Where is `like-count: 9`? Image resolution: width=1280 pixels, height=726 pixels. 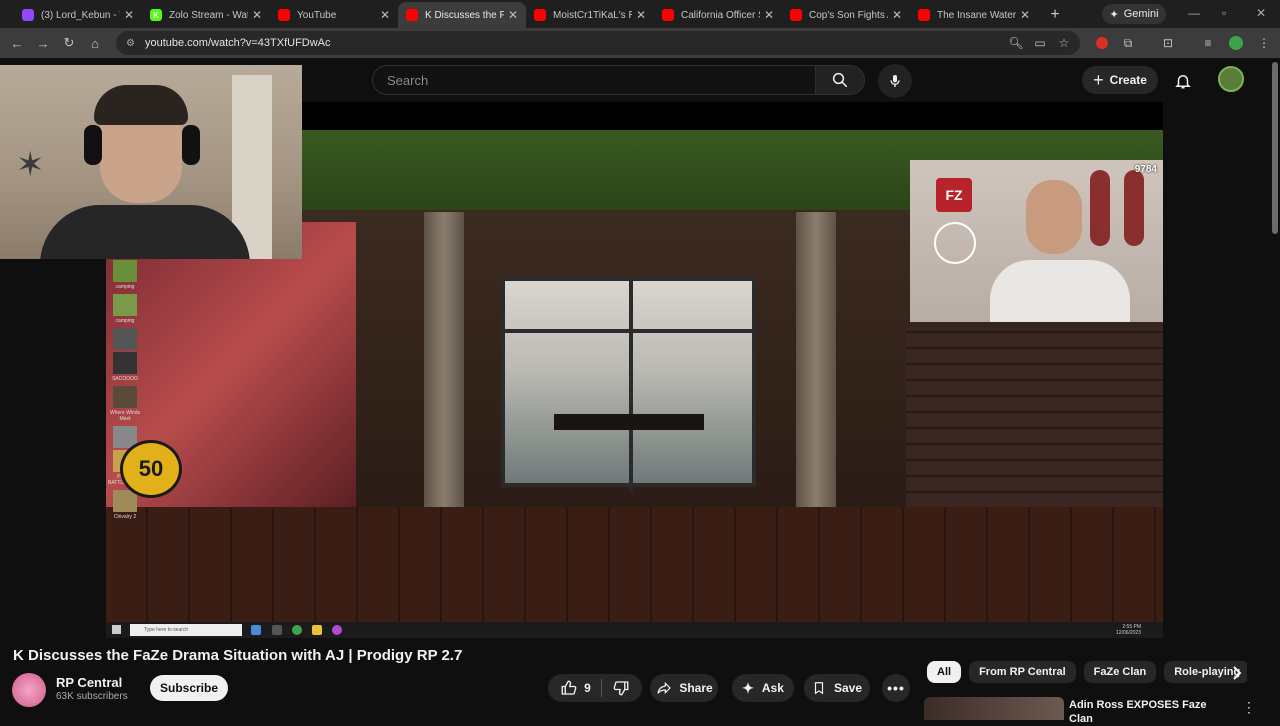 like-count: 9 is located at coordinates (587, 688).